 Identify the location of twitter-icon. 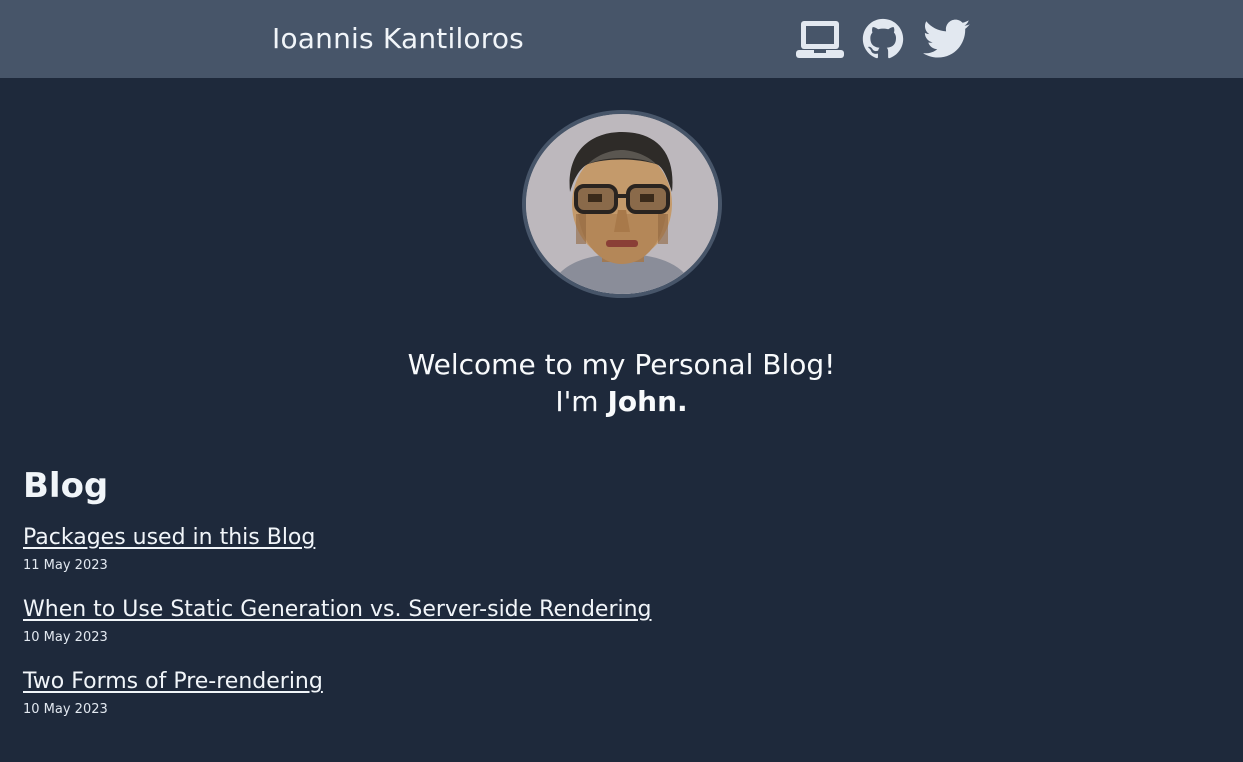
(947, 39).